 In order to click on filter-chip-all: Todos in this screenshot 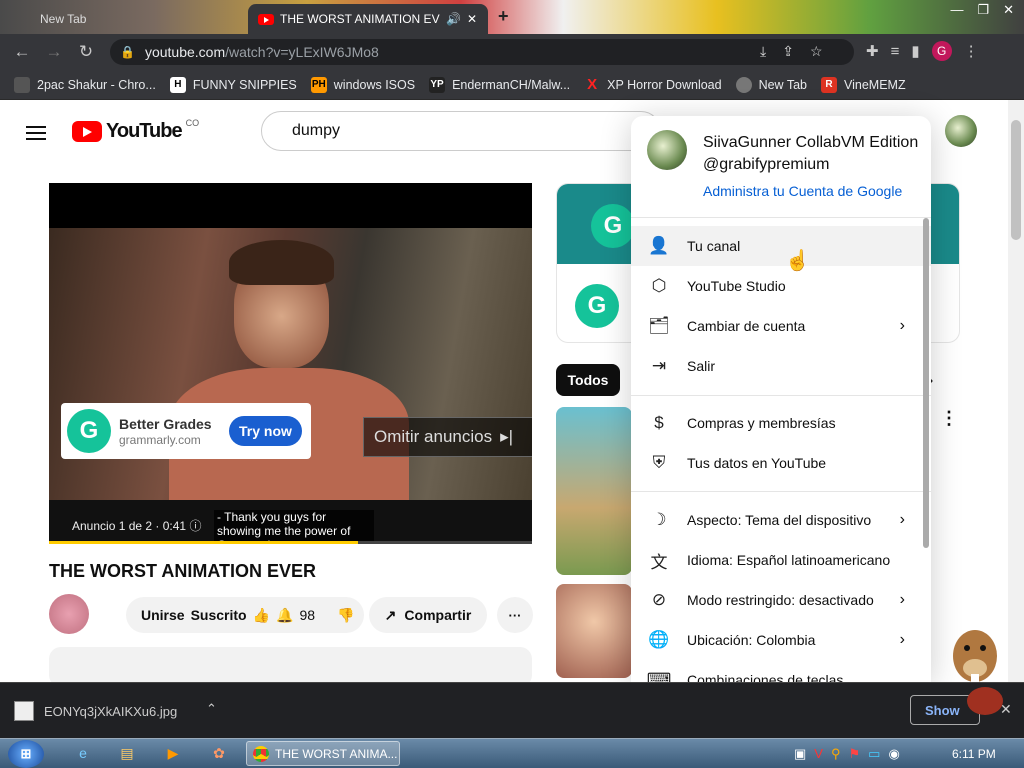, I will do `click(588, 380)`.